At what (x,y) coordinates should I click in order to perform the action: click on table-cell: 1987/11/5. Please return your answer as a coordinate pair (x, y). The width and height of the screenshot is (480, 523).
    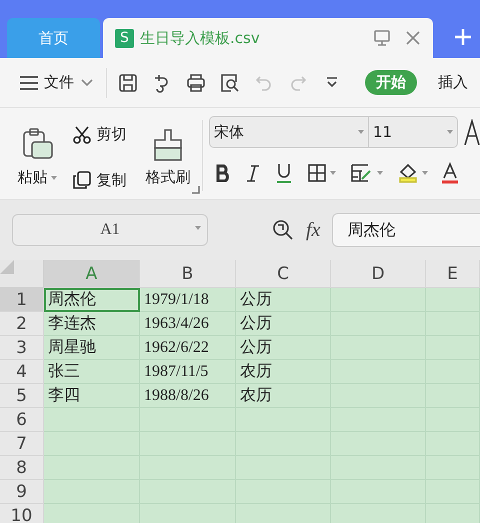
    Looking at the image, I should click on (188, 372).